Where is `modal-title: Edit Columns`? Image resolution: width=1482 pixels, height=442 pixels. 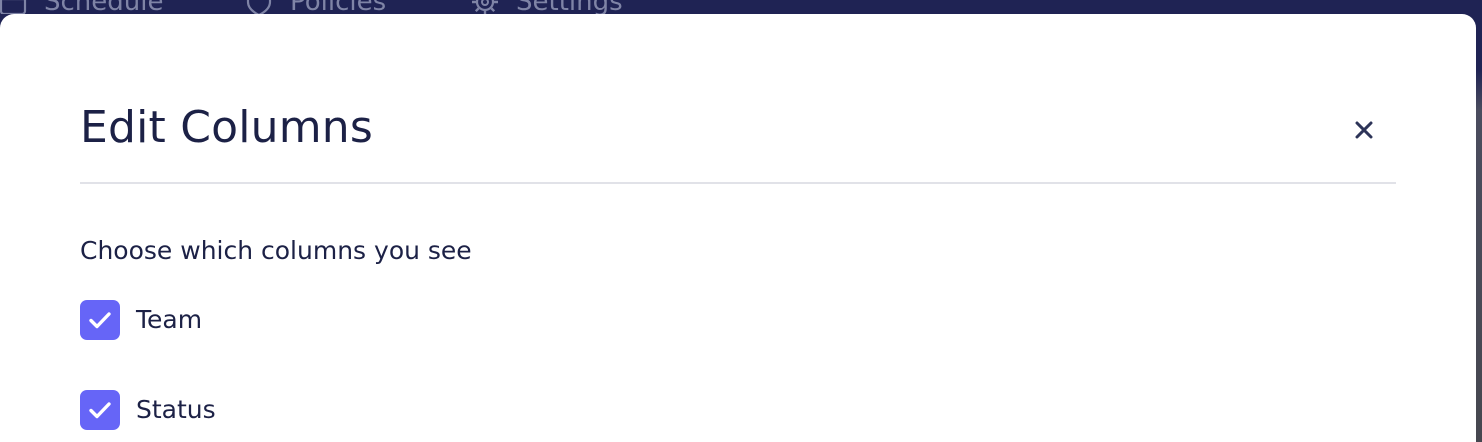 modal-title: Edit Columns is located at coordinates (227, 127).